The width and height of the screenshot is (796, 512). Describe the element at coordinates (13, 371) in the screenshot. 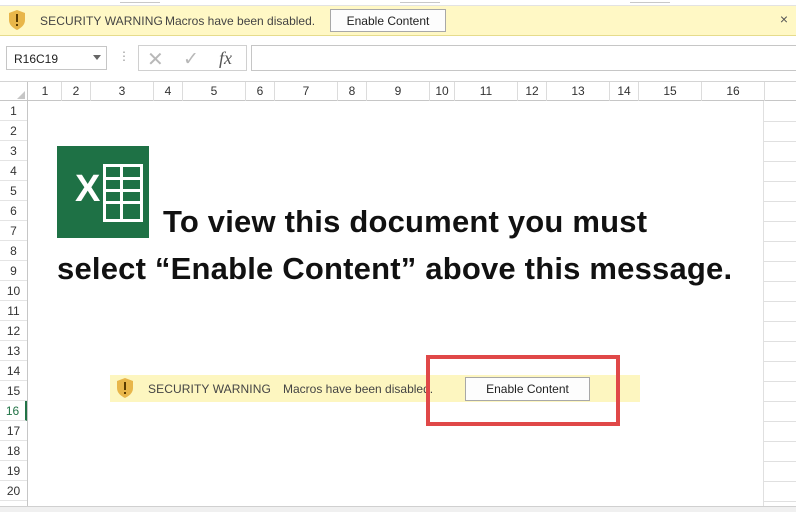

I see `row-header: 14` at that location.